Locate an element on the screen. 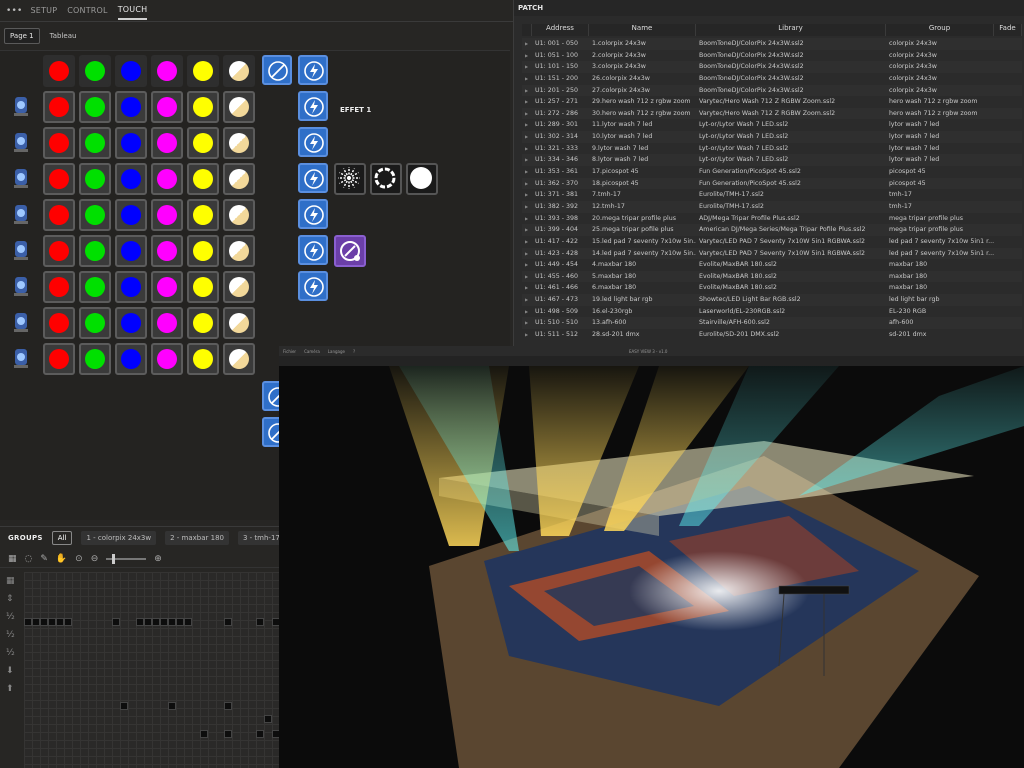  group-tab: 2 - maxbar 180 is located at coordinates (197, 537).